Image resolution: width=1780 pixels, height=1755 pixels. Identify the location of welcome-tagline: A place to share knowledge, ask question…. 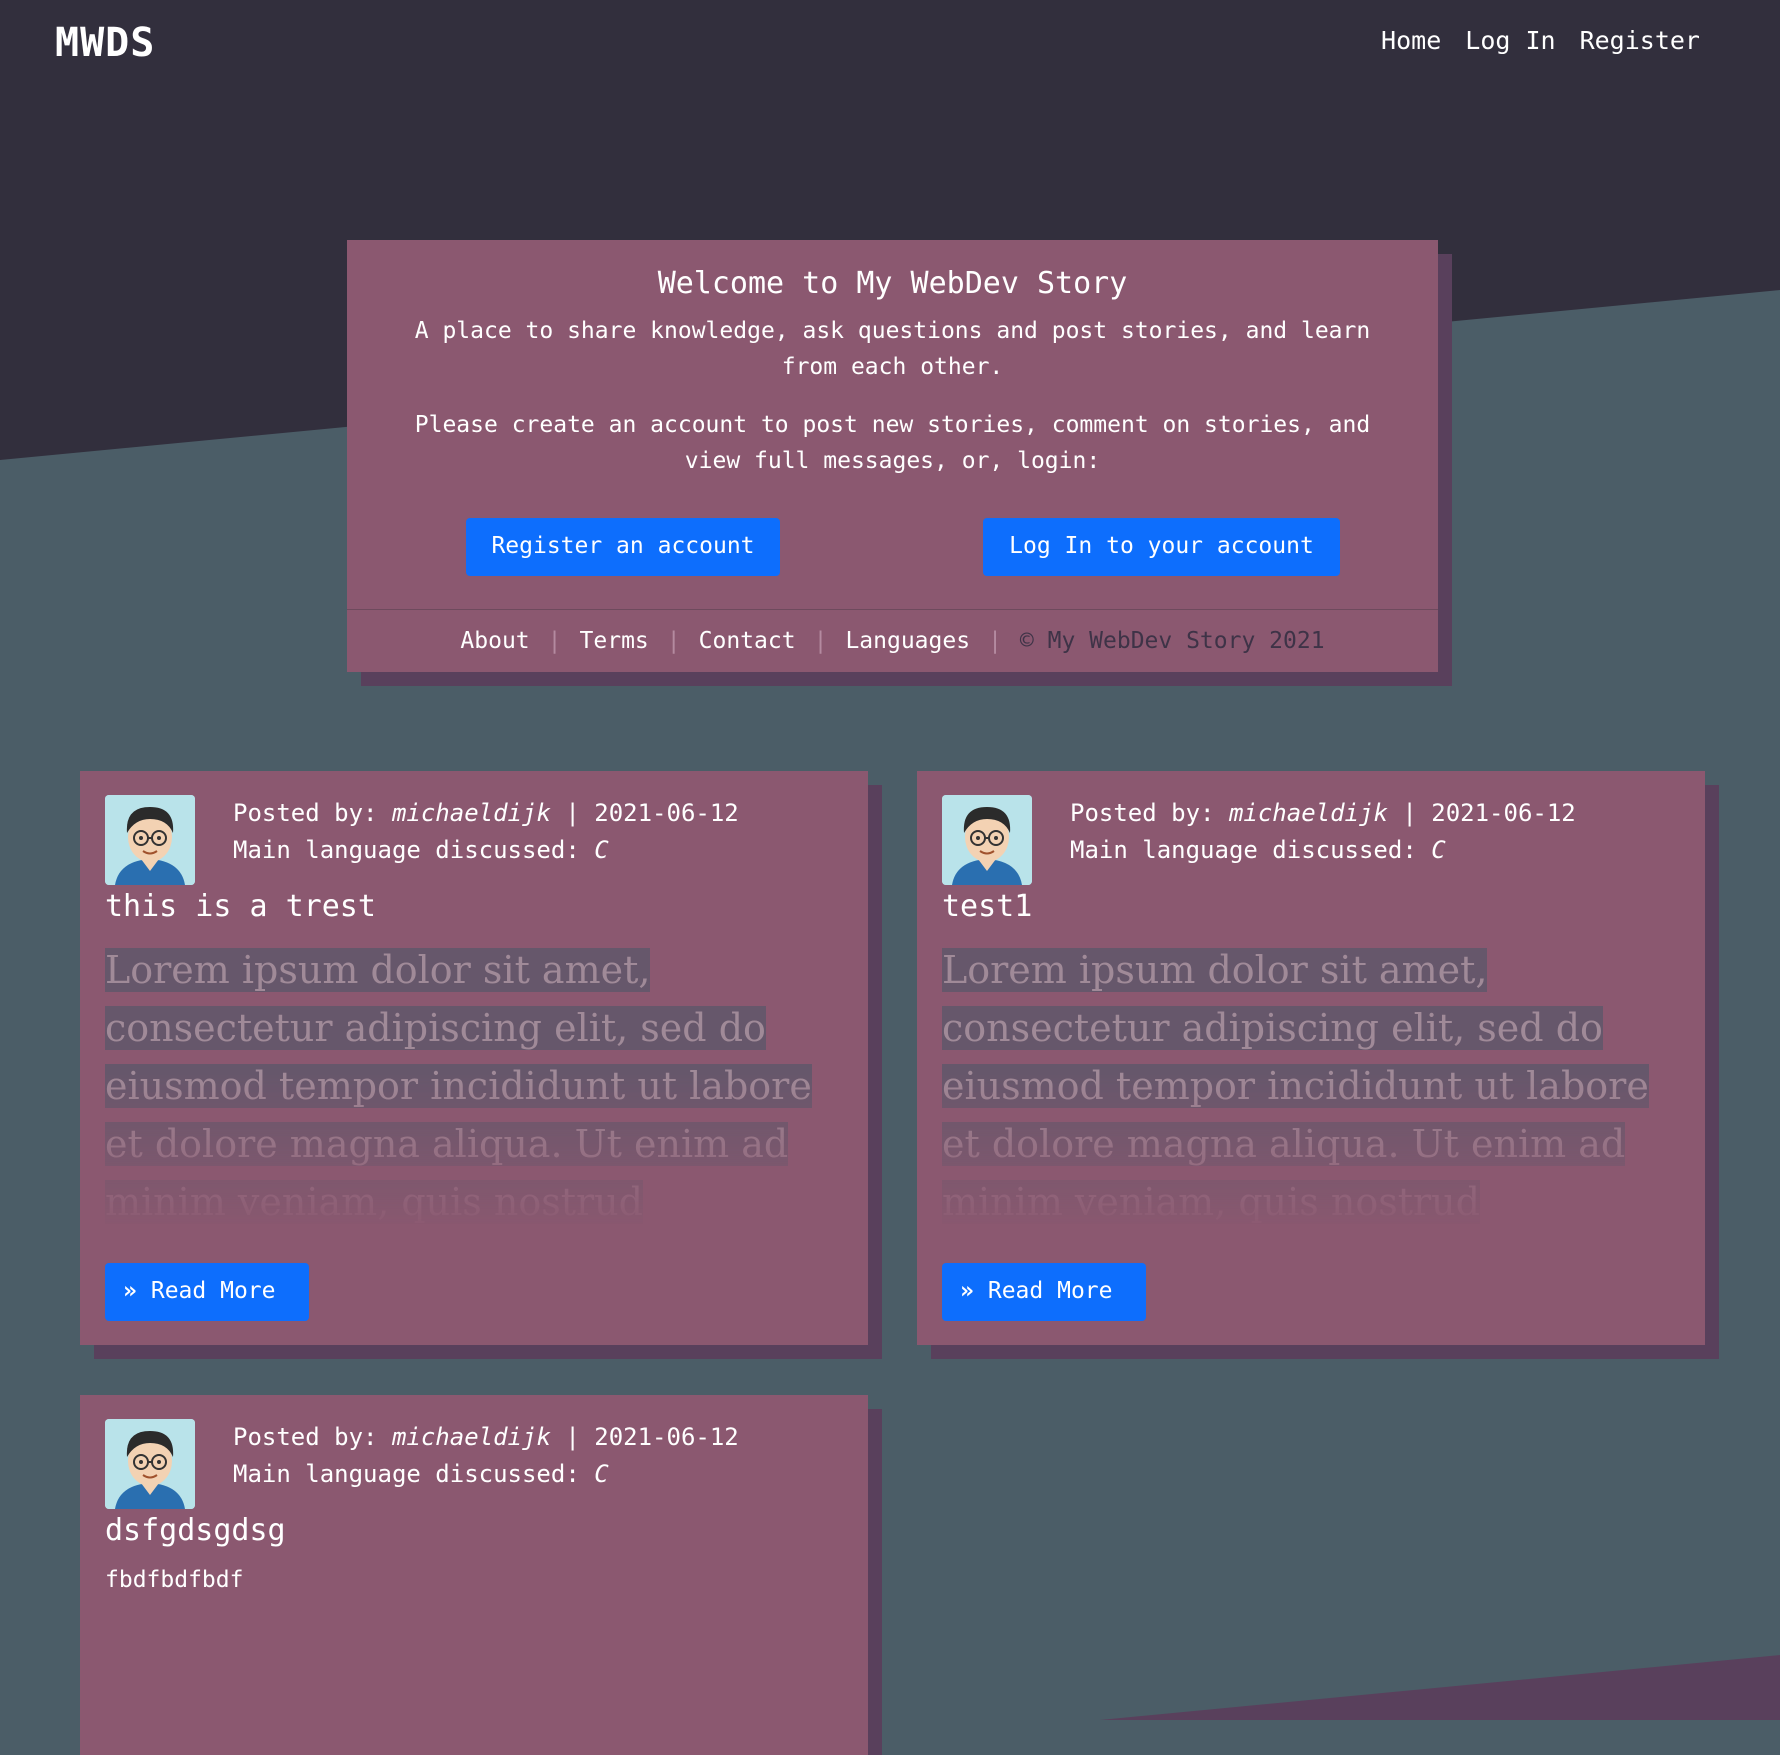
(892, 349).